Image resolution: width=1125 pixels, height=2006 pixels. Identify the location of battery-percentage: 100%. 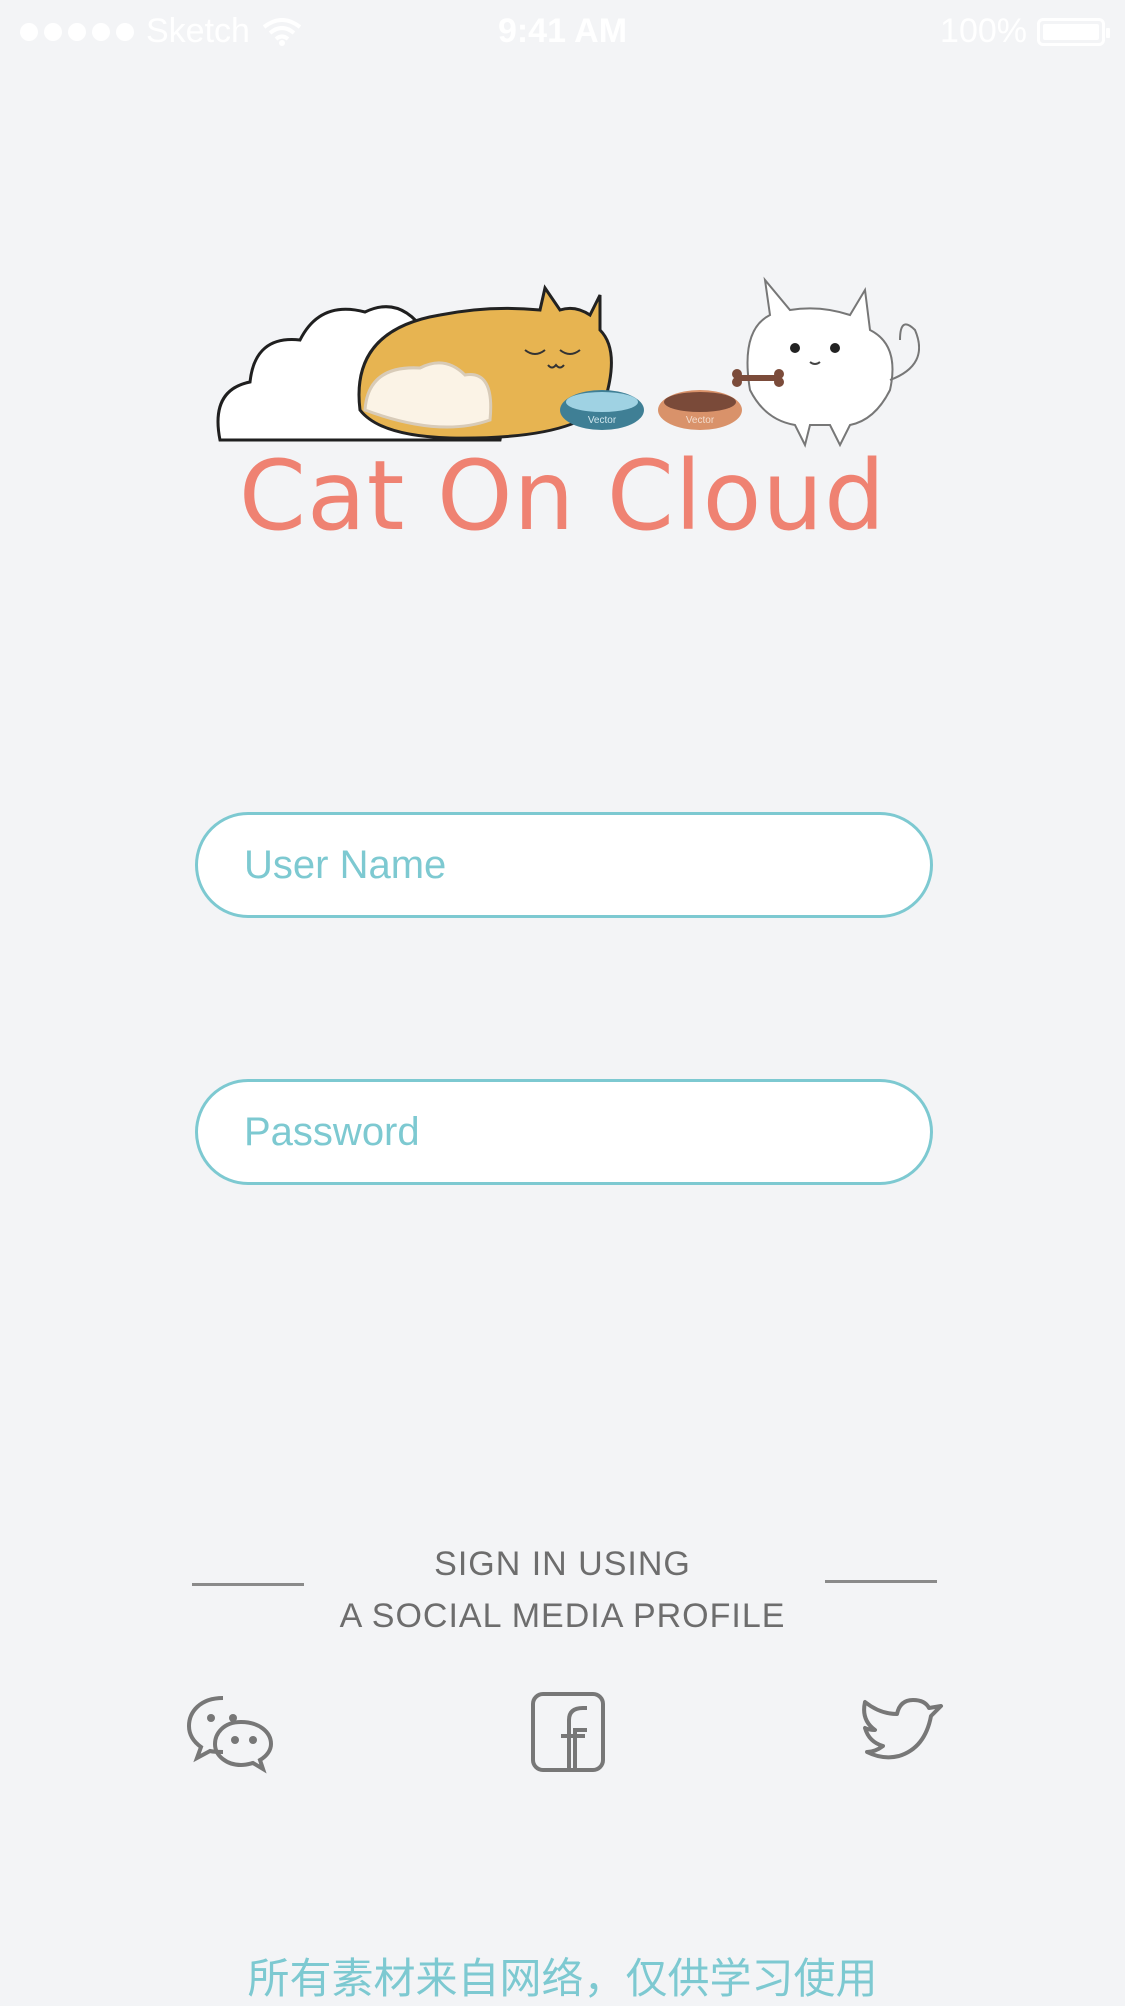
(983, 31).